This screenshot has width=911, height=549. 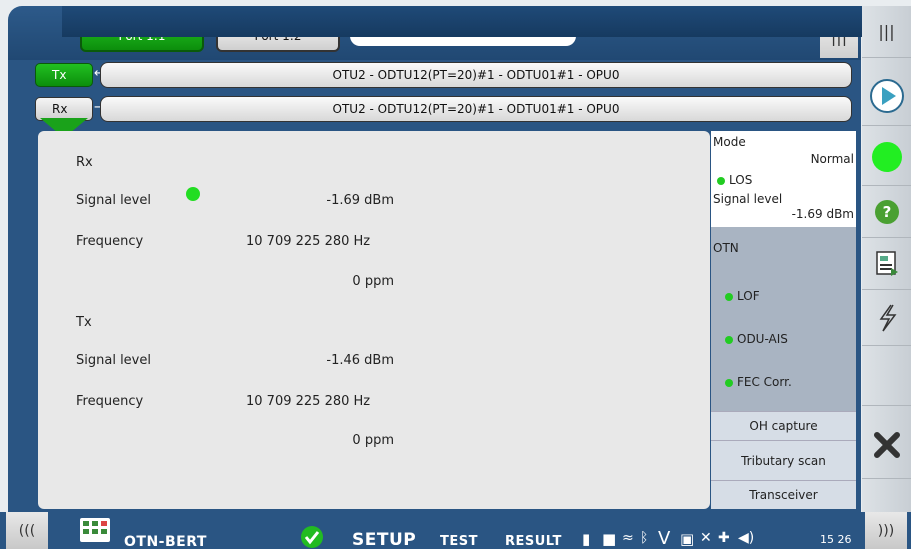 I want to click on lof-indicator: LOF, so click(x=742, y=296).